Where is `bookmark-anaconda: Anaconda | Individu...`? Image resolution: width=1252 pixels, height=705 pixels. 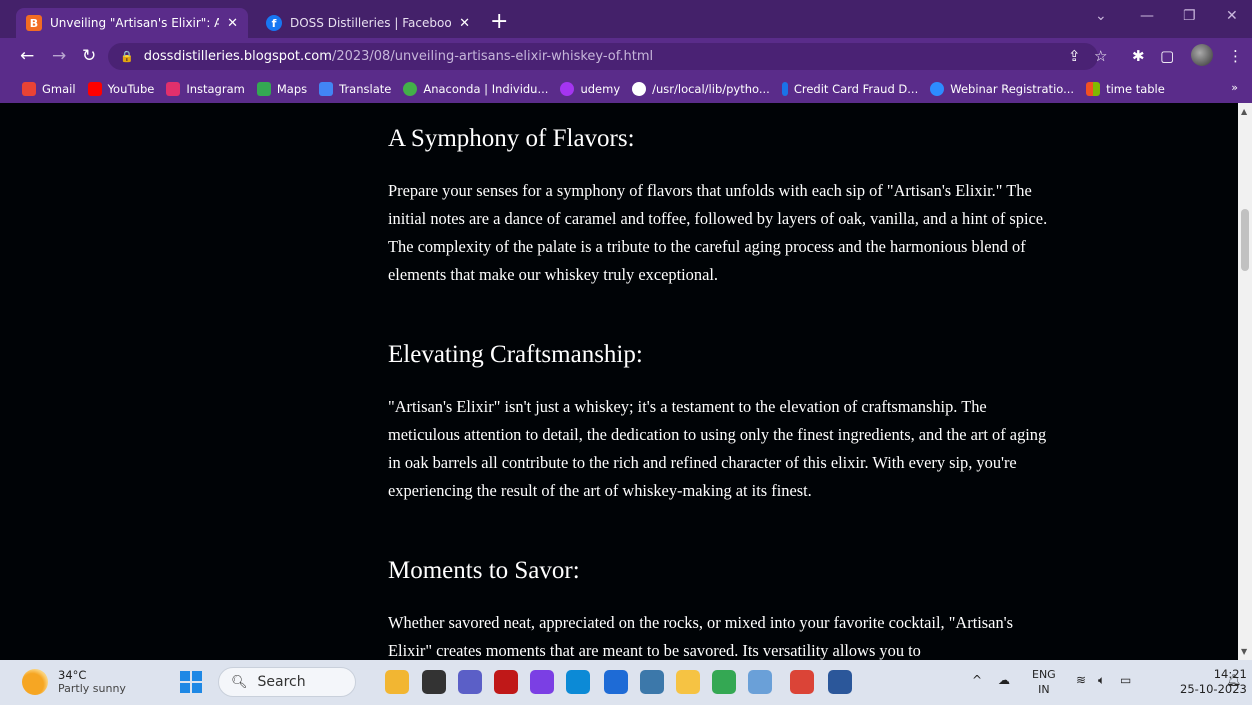 bookmark-anaconda: Anaconda | Individu... is located at coordinates (475, 89).